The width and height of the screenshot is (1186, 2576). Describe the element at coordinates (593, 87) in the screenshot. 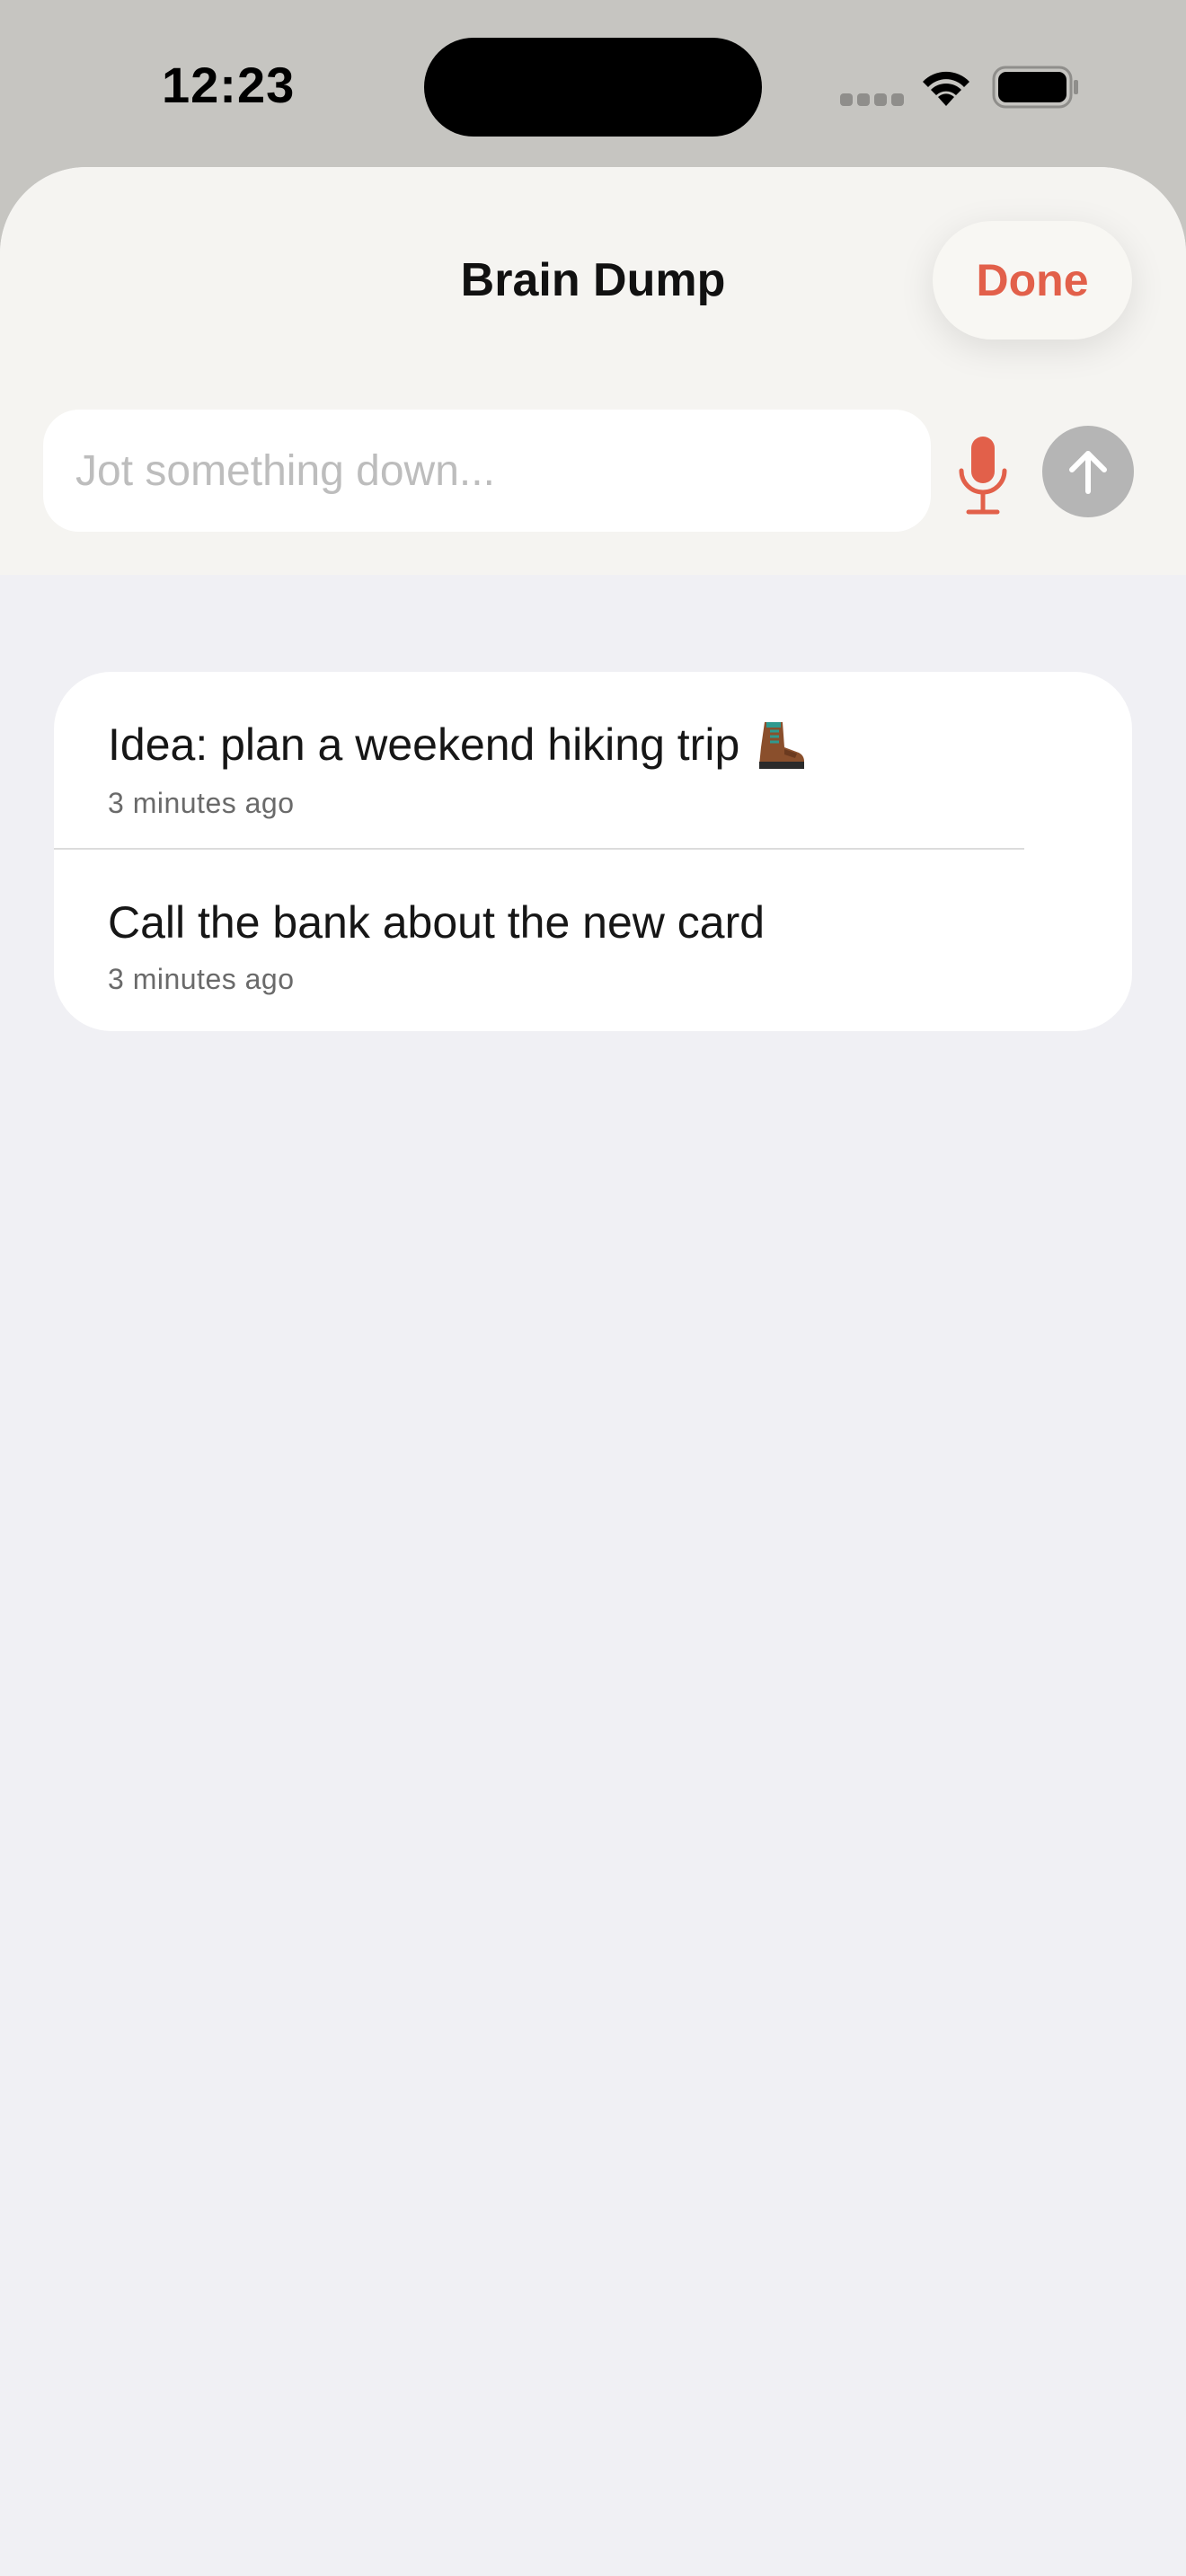

I see `dynamic-island` at that location.